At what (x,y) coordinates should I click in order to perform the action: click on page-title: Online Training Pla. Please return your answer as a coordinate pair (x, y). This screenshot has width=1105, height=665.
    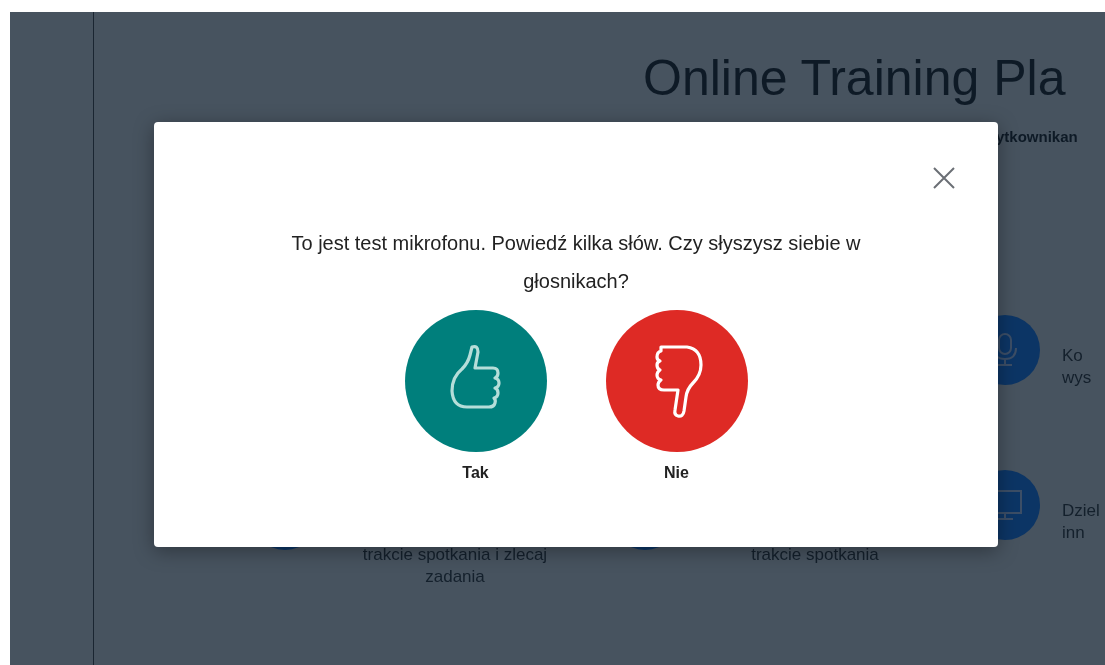
    Looking at the image, I should click on (855, 78).